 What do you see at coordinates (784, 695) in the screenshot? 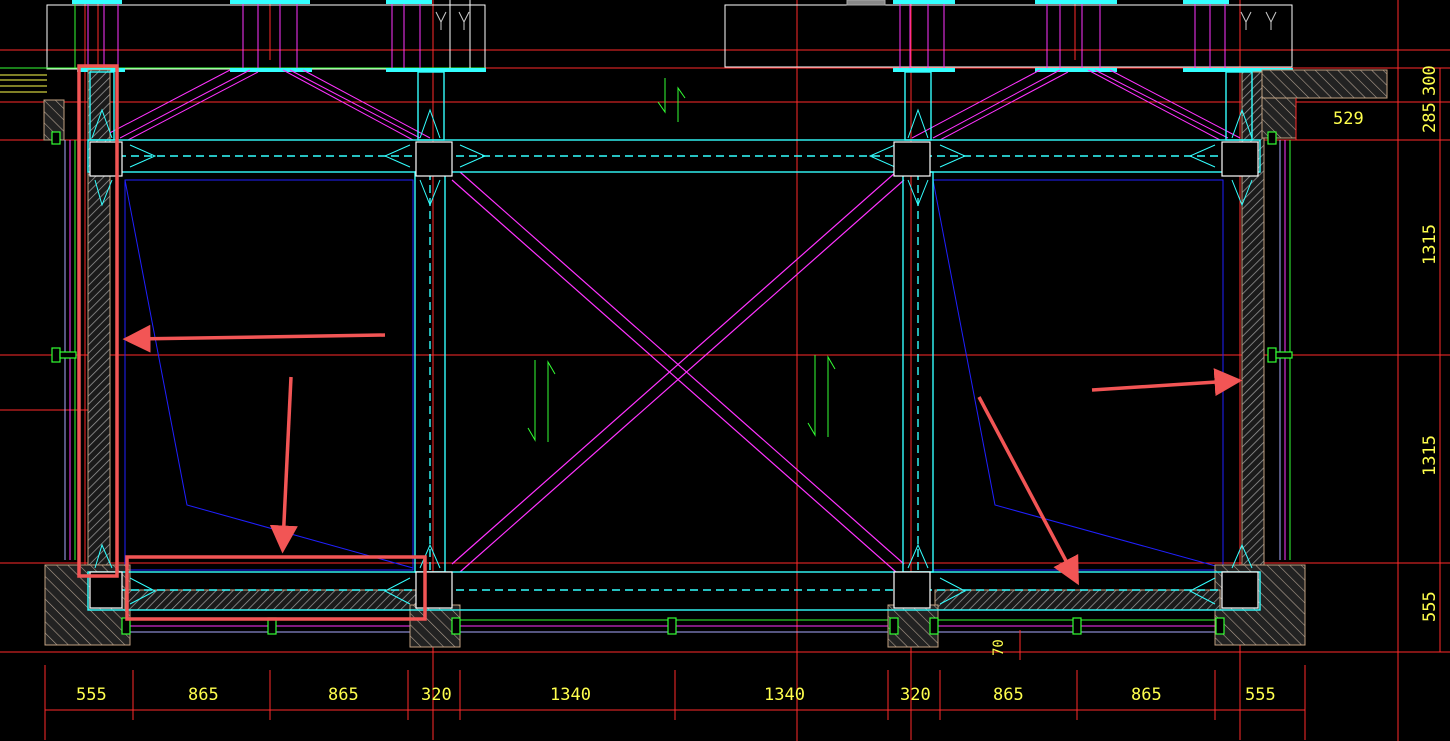
I see `dim-bottom-6: 1340` at bounding box center [784, 695].